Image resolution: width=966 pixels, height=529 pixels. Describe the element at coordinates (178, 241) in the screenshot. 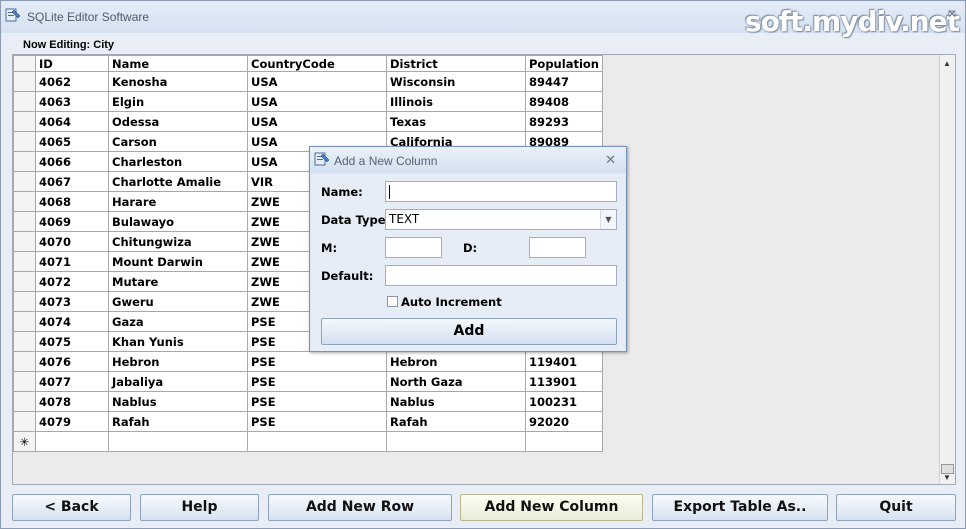

I see `cell-name: Chitungwiza` at that location.